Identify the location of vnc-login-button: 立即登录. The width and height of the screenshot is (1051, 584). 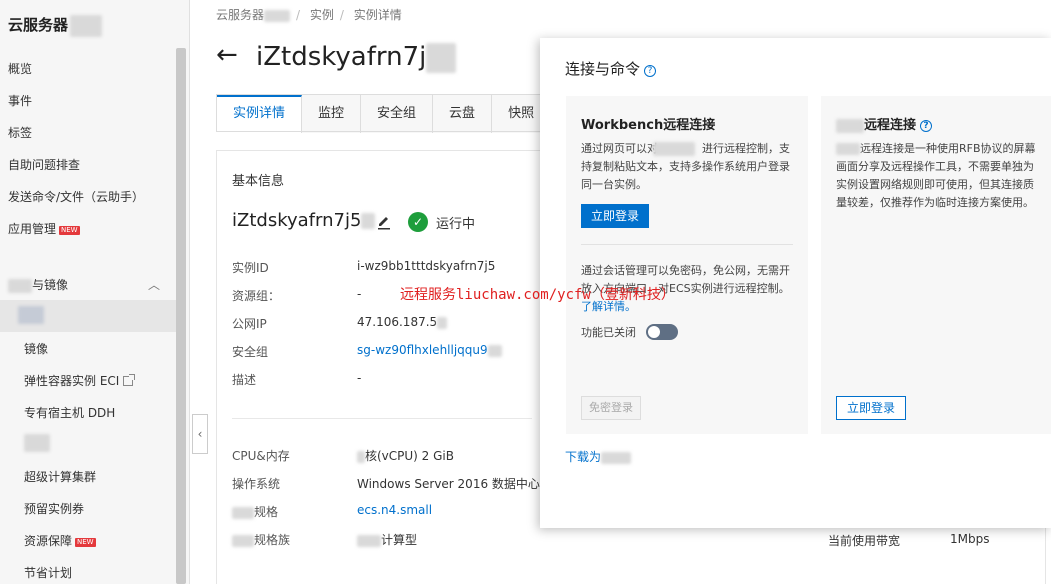
(871, 408).